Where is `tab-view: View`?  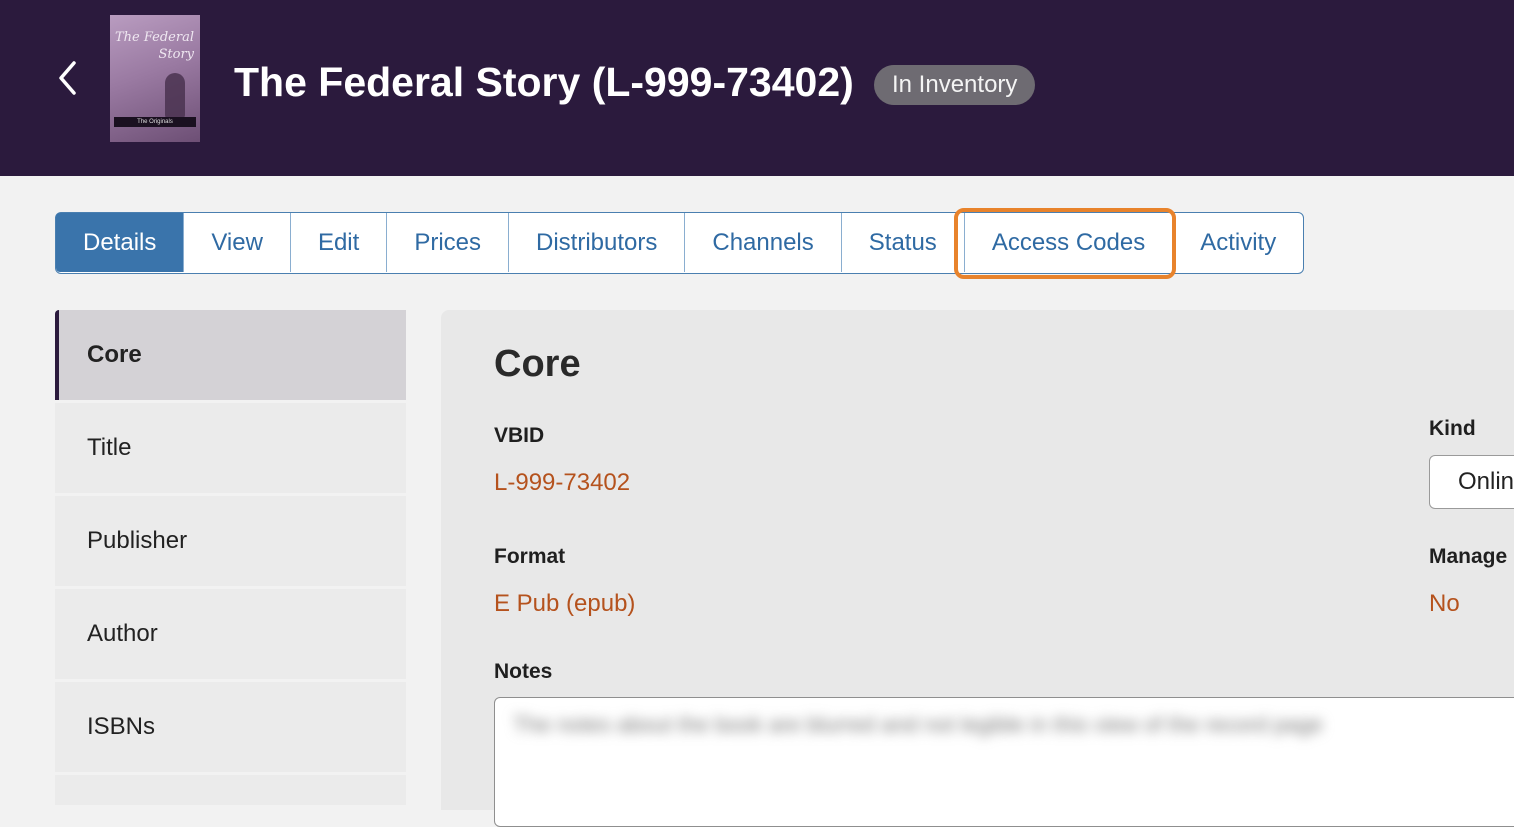
tab-view: View is located at coordinates (237, 242).